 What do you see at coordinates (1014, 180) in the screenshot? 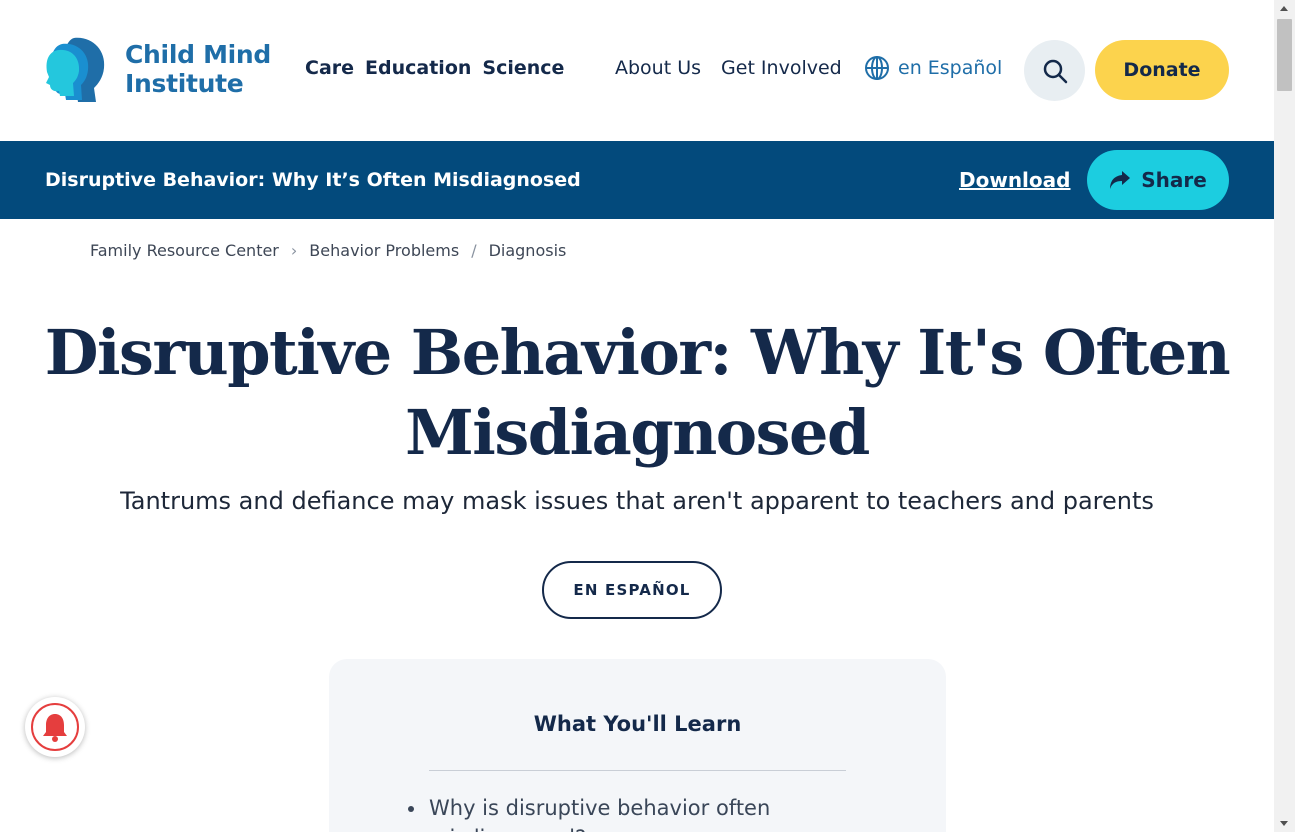
I see `download-link: Download` at bounding box center [1014, 180].